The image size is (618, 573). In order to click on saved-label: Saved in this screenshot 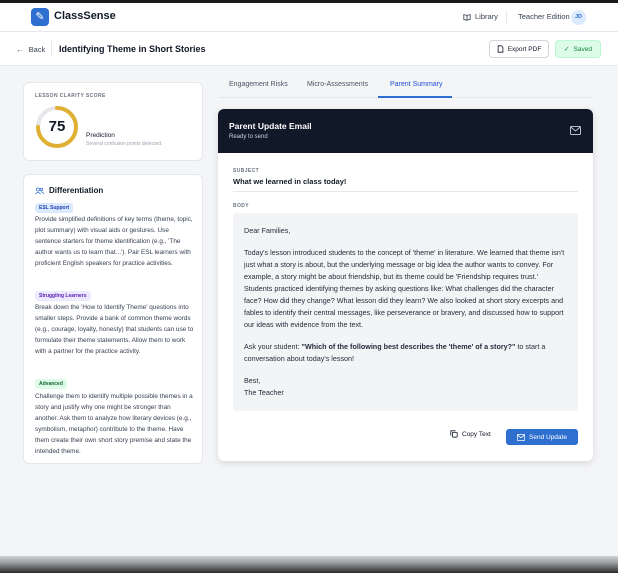, I will do `click(582, 49)`.